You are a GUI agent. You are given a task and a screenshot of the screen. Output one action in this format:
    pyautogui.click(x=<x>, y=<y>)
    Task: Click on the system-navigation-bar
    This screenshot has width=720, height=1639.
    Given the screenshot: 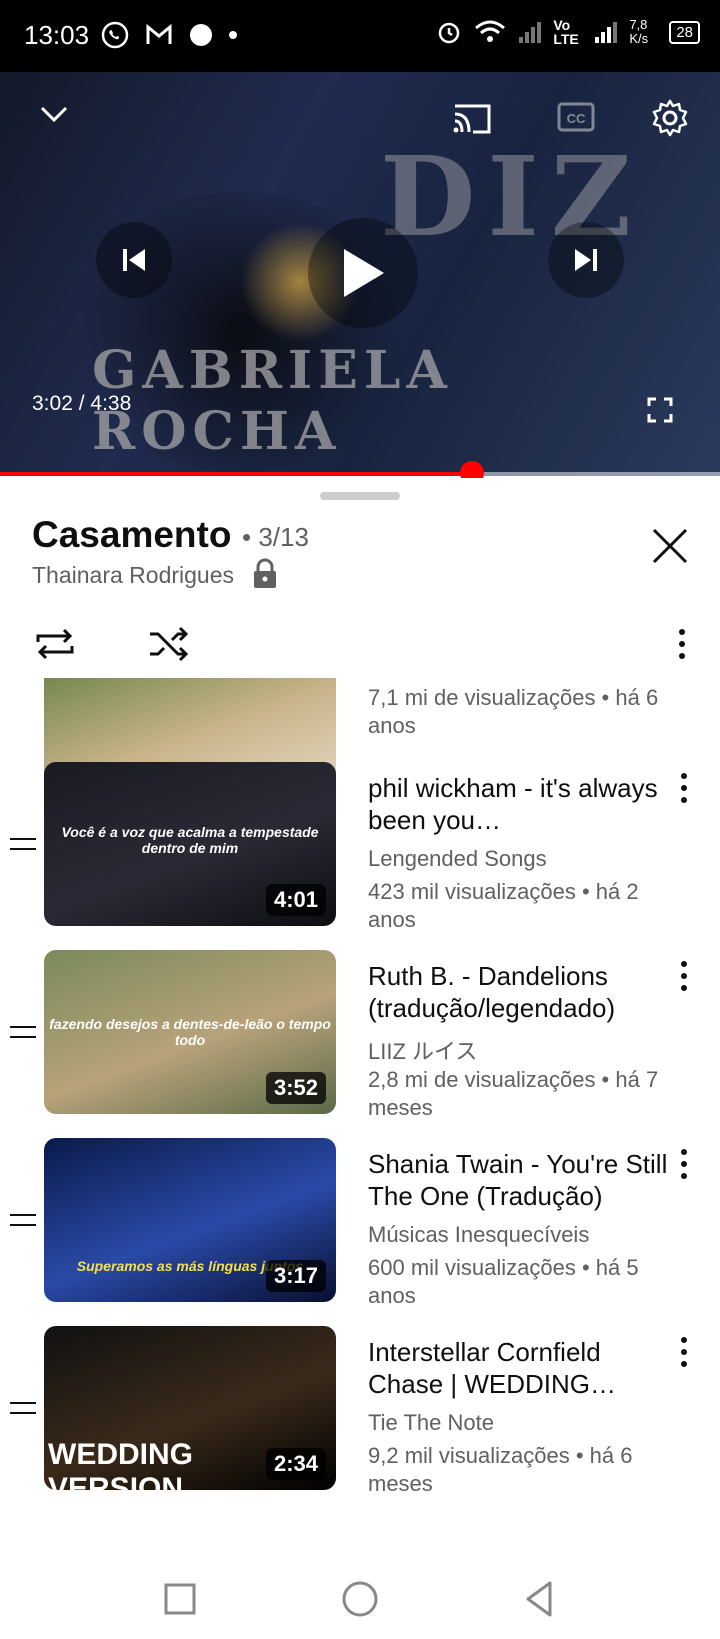 What is the action you would take?
    pyautogui.click(x=360, y=1599)
    